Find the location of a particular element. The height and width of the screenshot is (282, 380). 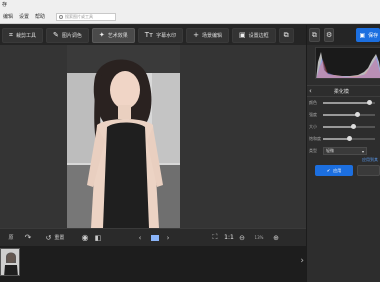

menu-settings: 设置 is located at coordinates (24, 16).